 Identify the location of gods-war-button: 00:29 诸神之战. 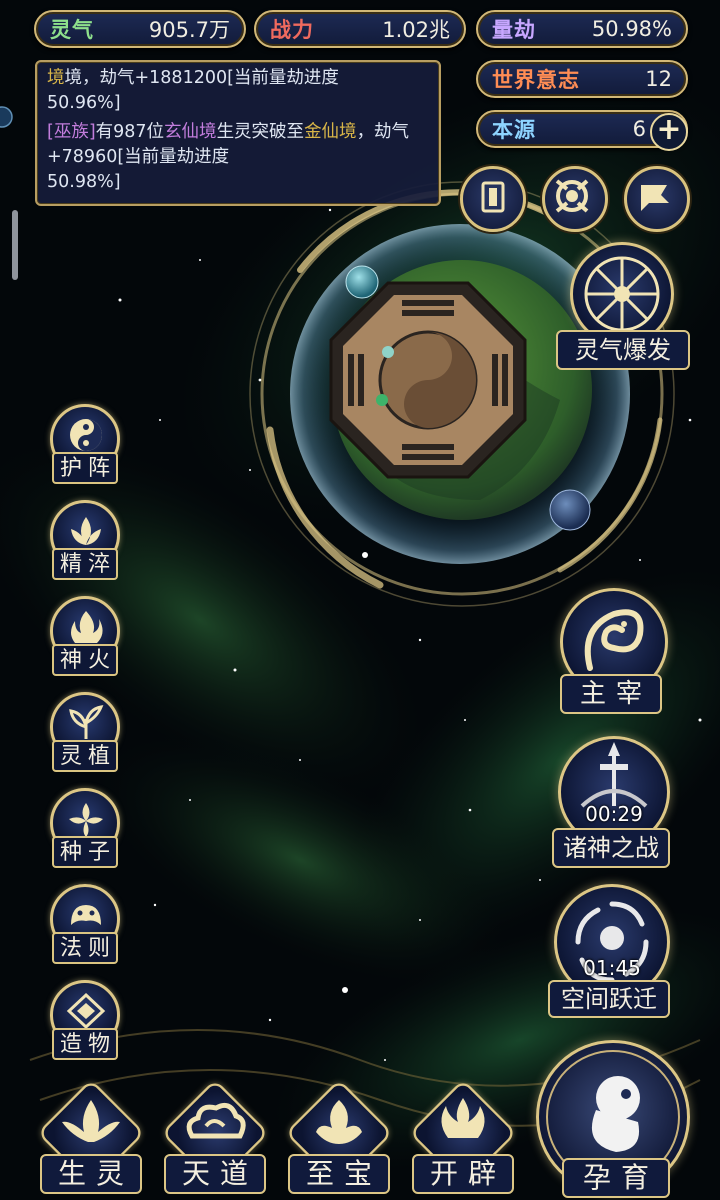
(610, 803).